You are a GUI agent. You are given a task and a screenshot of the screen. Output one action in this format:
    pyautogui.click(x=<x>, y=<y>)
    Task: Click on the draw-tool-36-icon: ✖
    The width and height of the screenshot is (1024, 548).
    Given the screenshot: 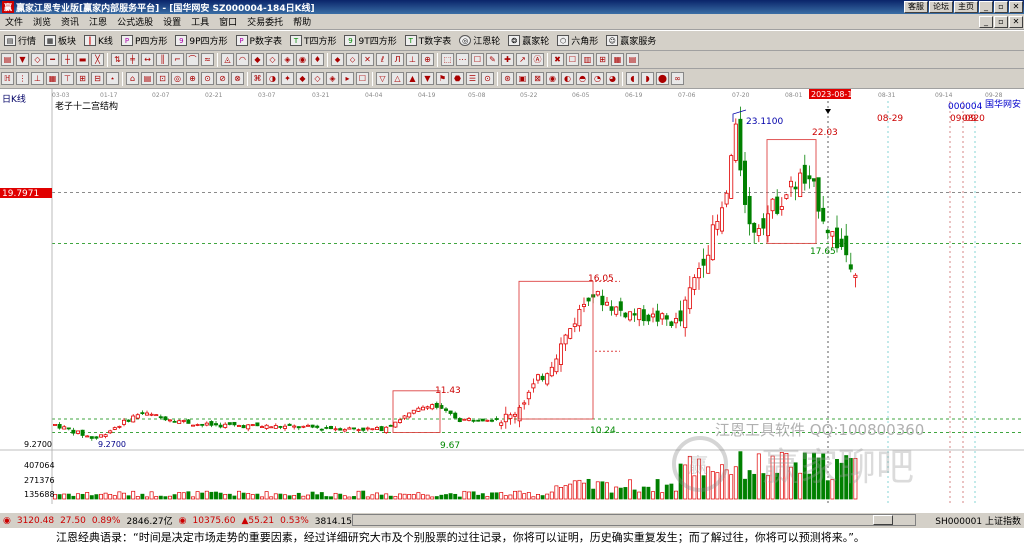 What is the action you would take?
    pyautogui.click(x=557, y=59)
    